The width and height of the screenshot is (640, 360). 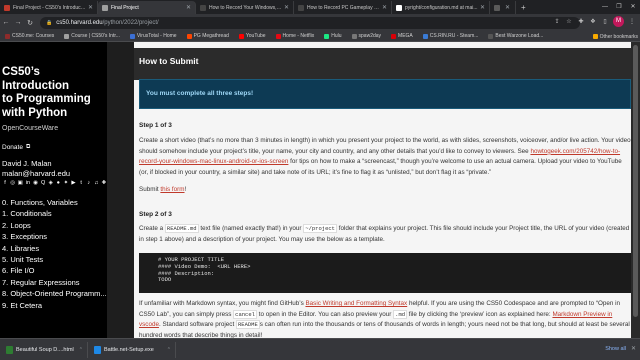 What do you see at coordinates (18, 22) in the screenshot?
I see `forward-icon: →` at bounding box center [18, 22].